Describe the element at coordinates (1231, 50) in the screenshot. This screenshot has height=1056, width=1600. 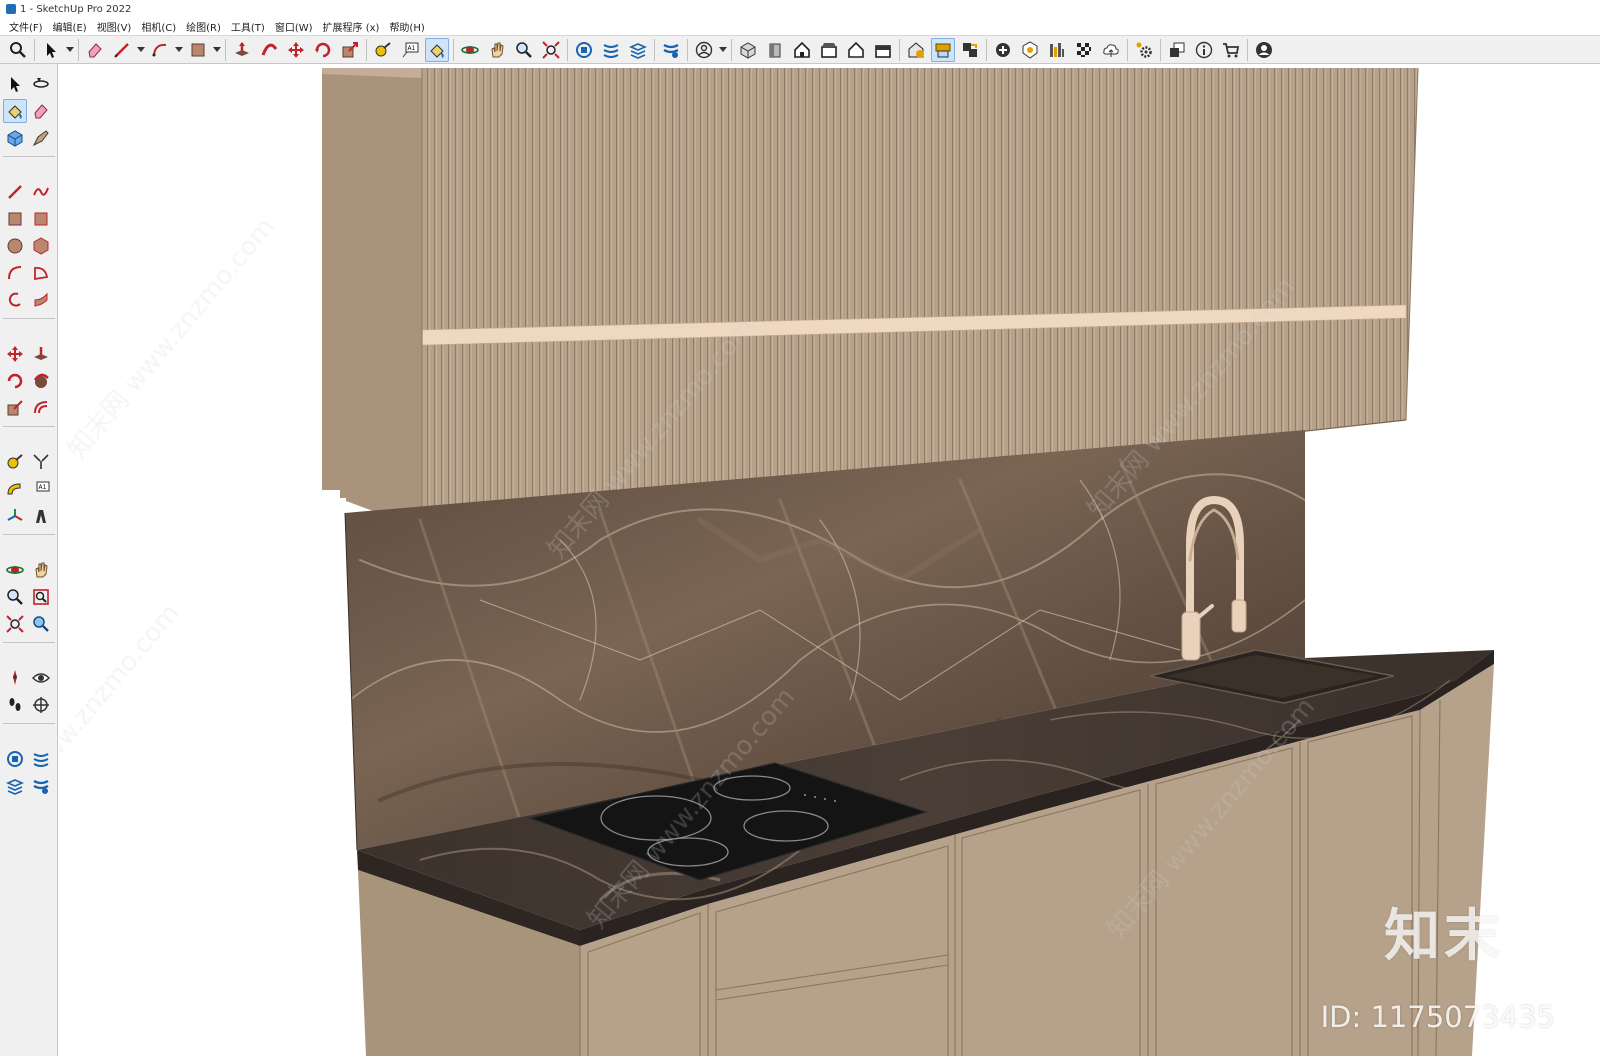
I see `cart-icon` at that location.